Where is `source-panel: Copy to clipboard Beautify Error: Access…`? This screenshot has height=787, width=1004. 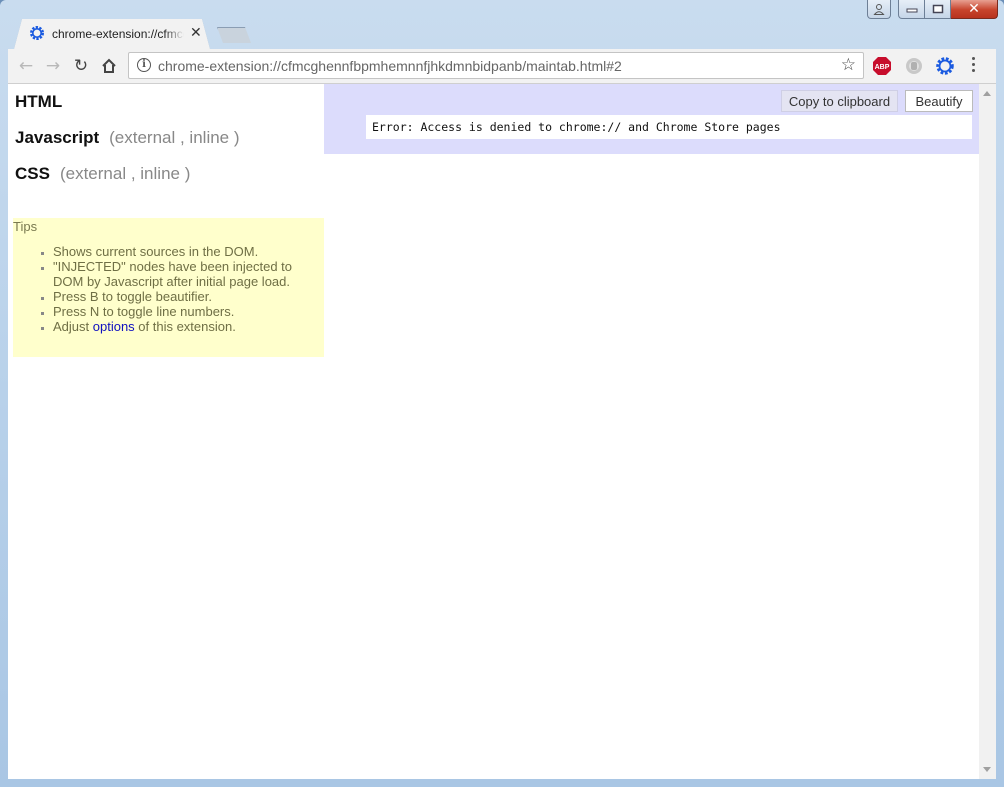
source-panel: Copy to clipboard Beautify Error: Access… is located at coordinates (651, 119).